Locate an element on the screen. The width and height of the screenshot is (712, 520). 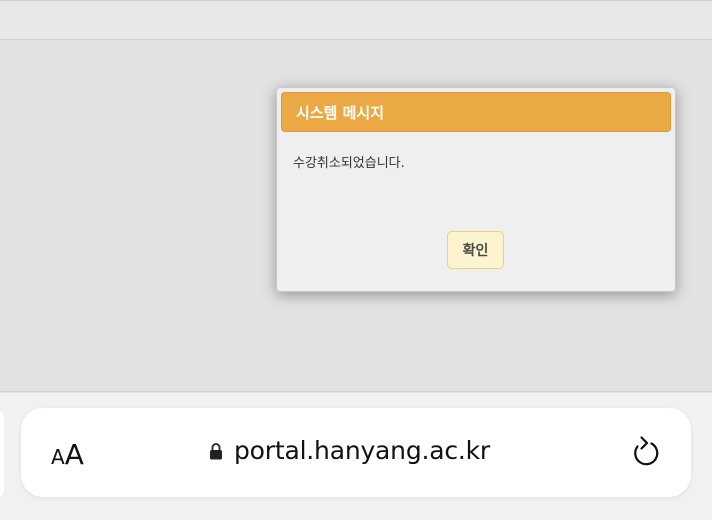
dialog-header: 시스템 메시지 is located at coordinates (476, 112).